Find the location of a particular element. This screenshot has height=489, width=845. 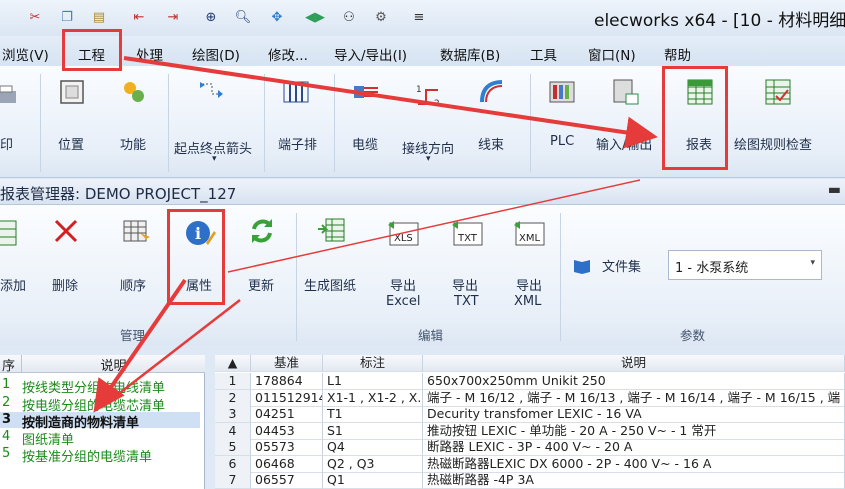

txt-badge: TXT is located at coordinates (467, 238).